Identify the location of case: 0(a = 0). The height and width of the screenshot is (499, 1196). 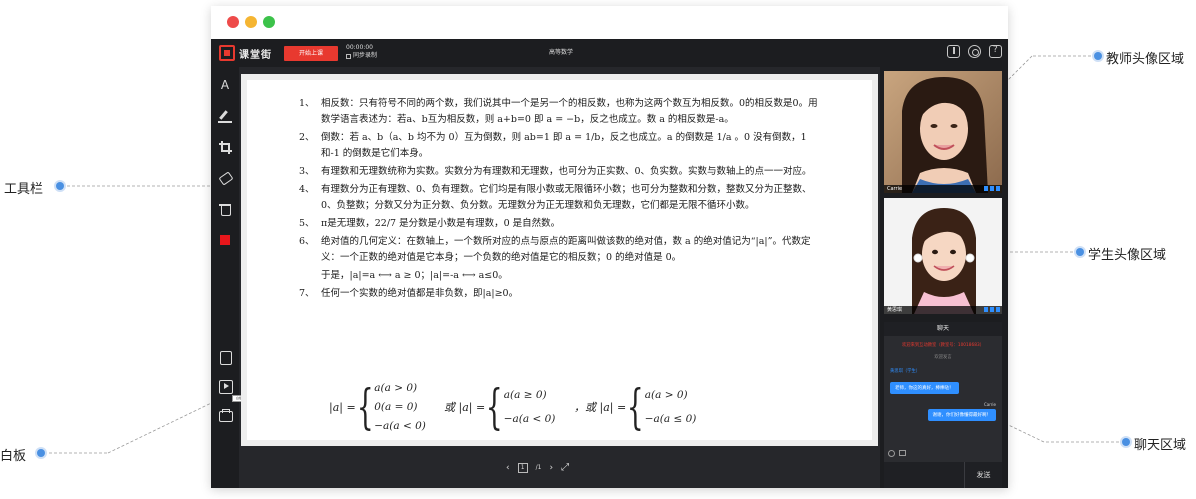
(396, 407).